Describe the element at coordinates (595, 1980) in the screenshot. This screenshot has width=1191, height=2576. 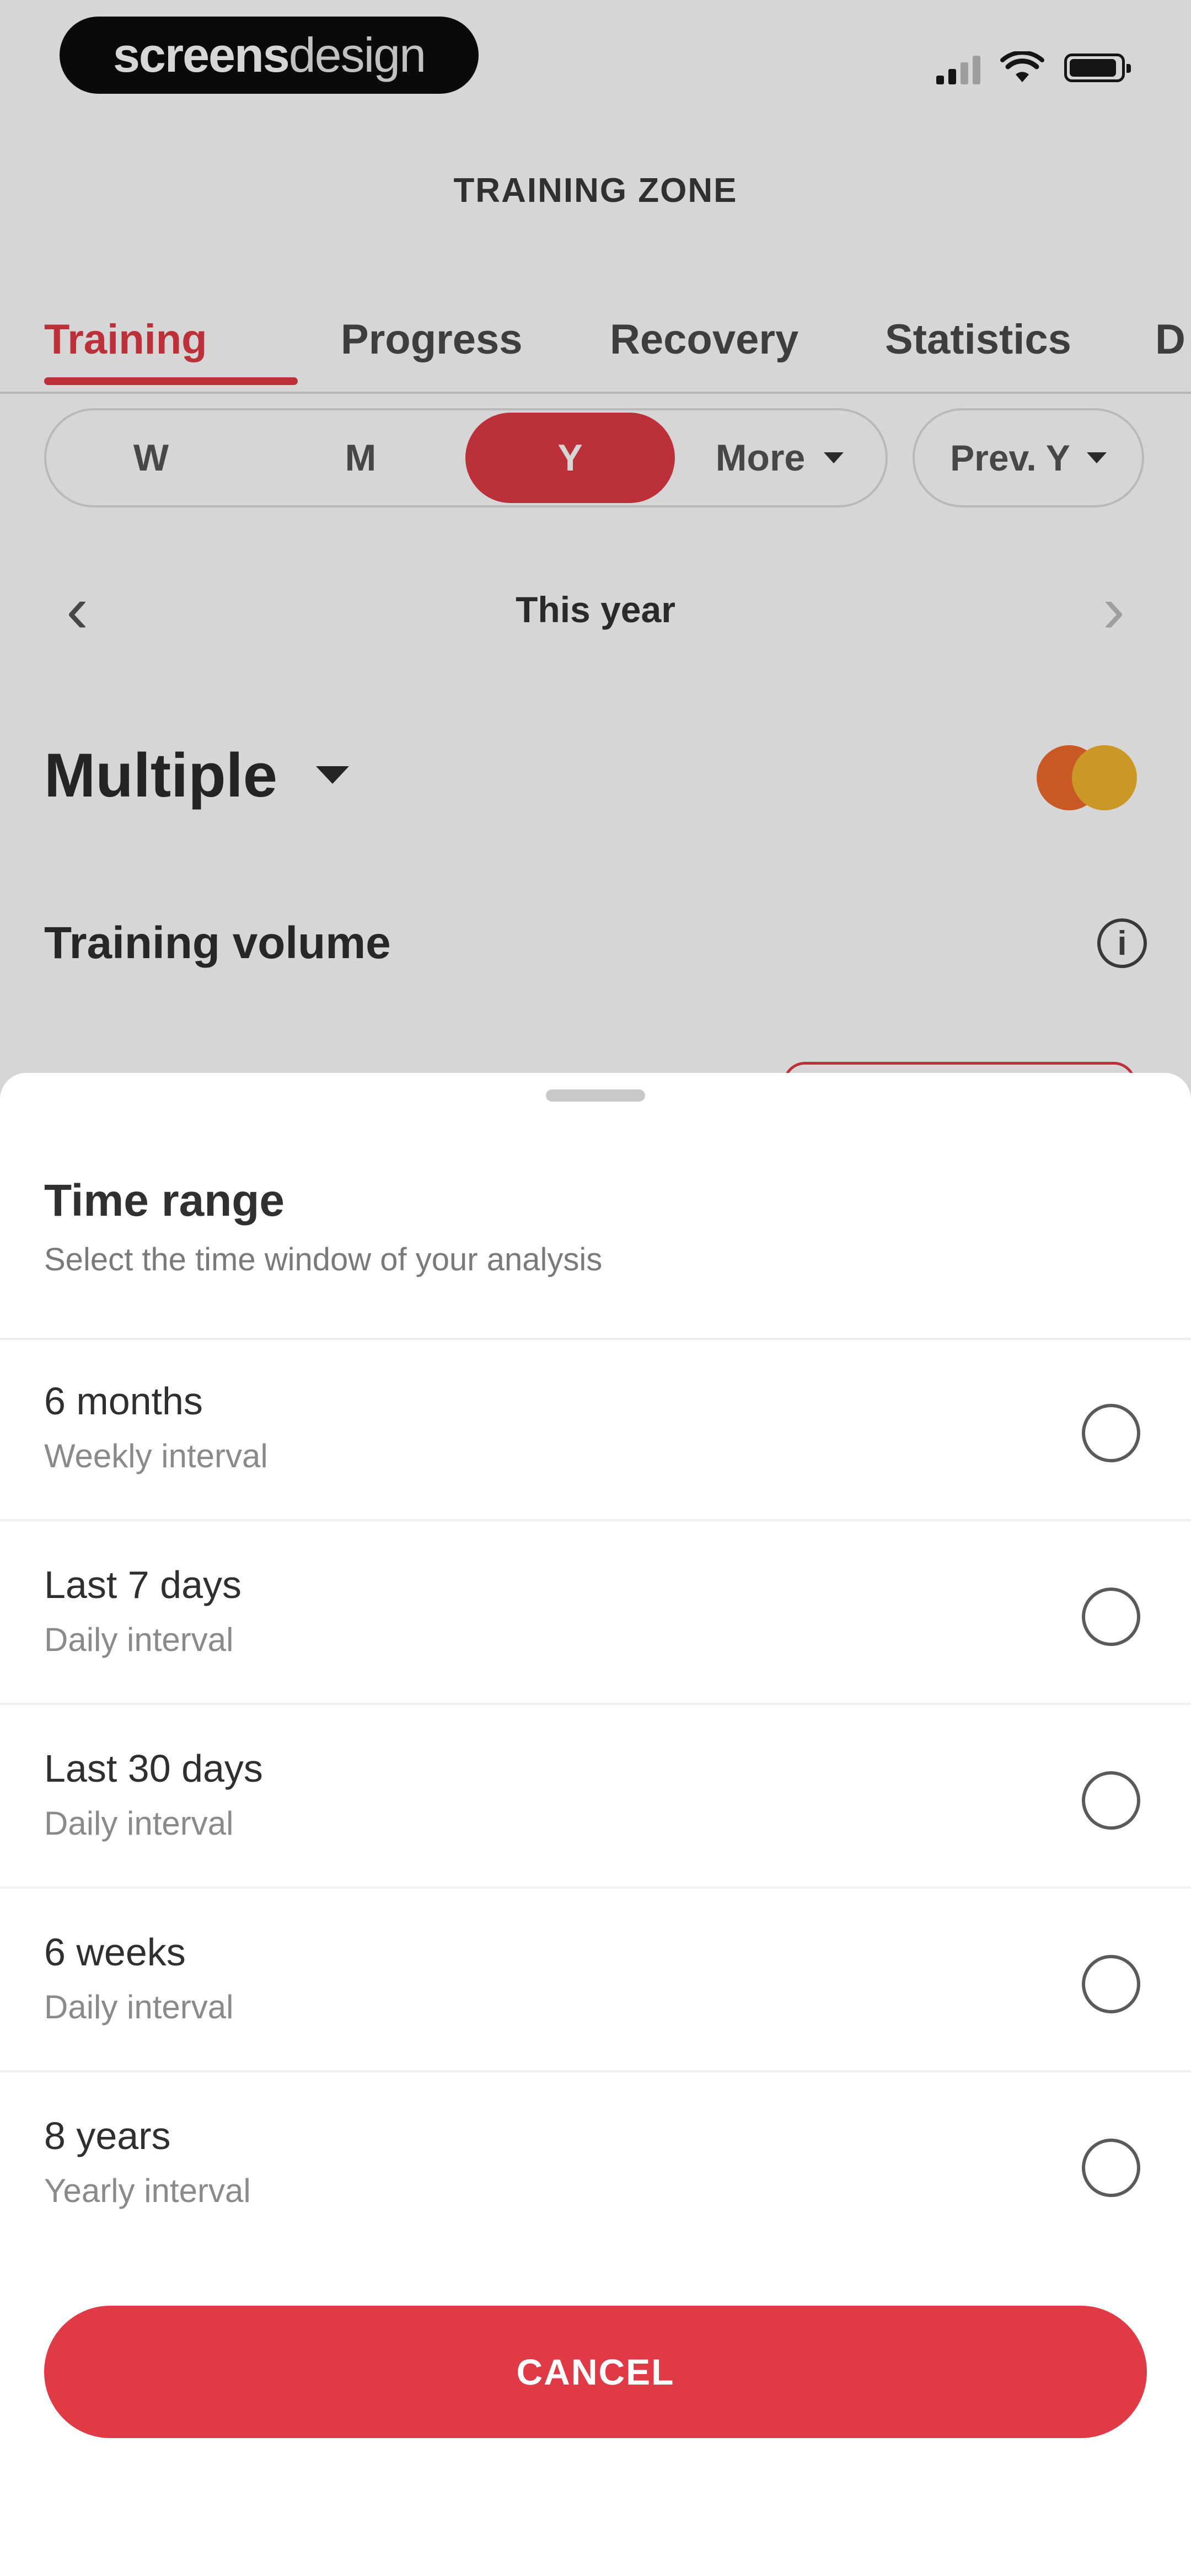
I see `option-6-weeks: 6 weeks Daily interval` at that location.